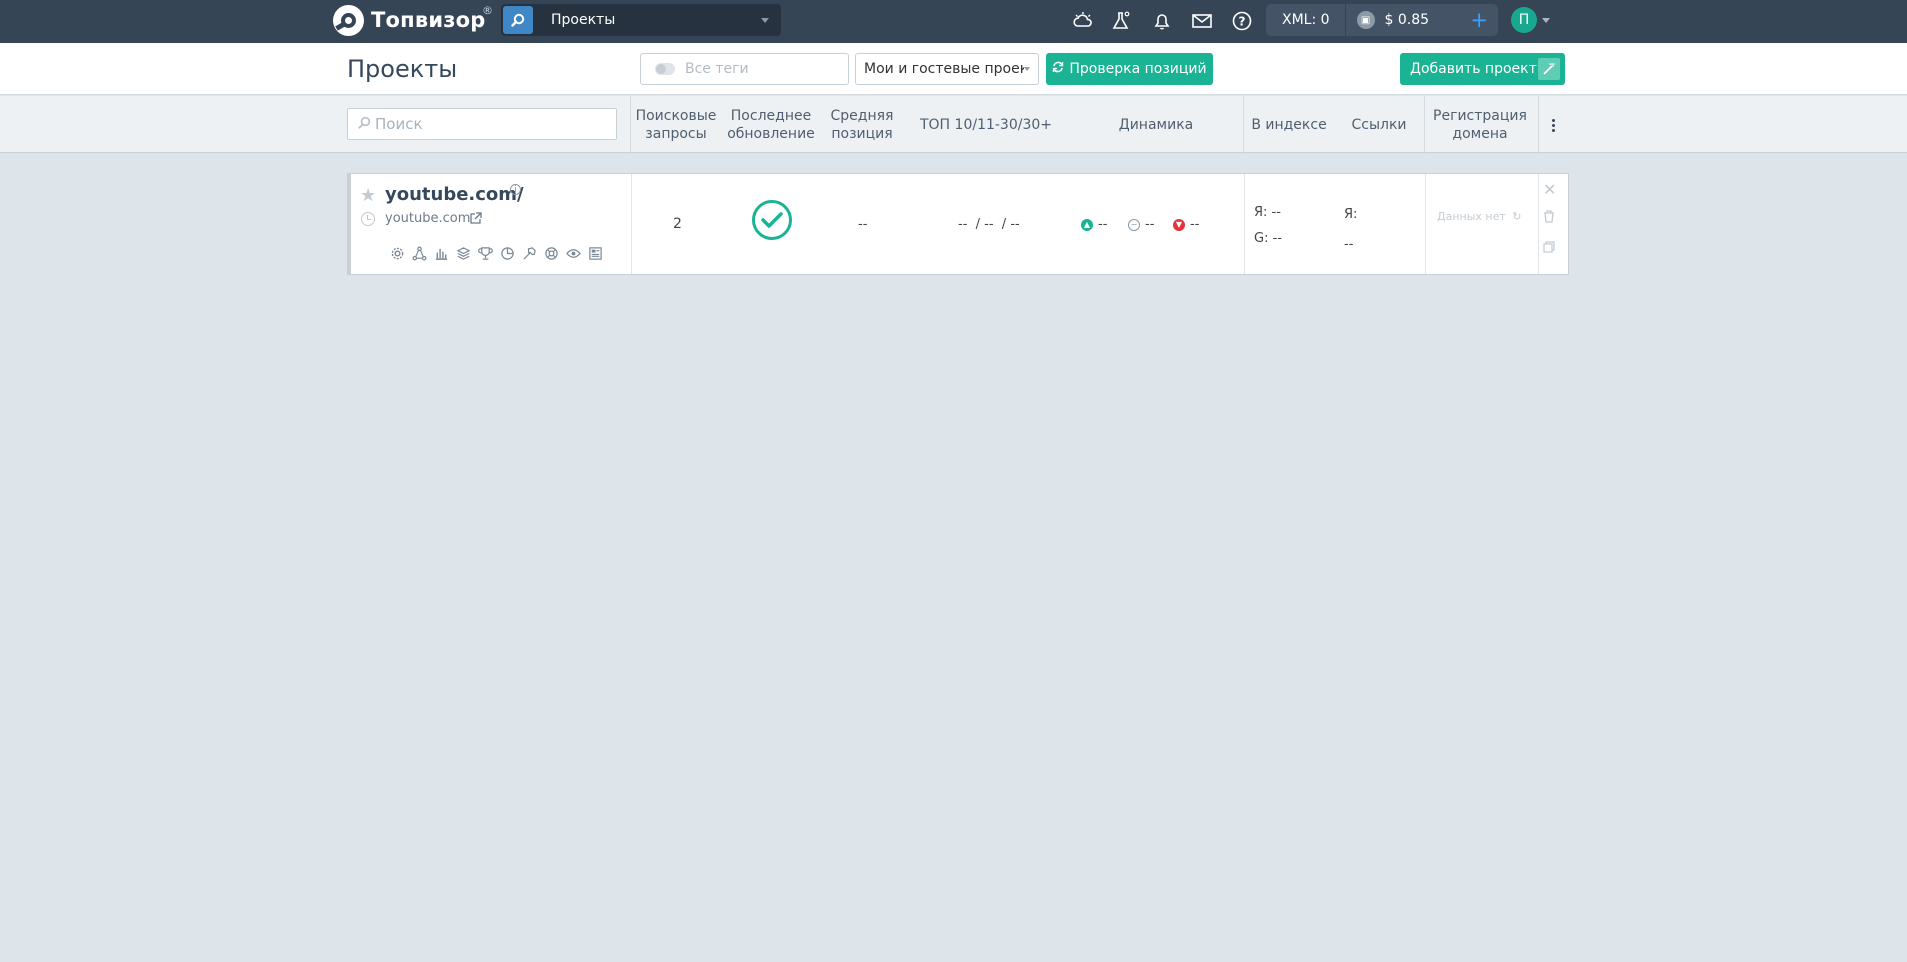 This screenshot has height=962, width=1907. I want to click on minus-circle-icon: −, so click(1134, 224).